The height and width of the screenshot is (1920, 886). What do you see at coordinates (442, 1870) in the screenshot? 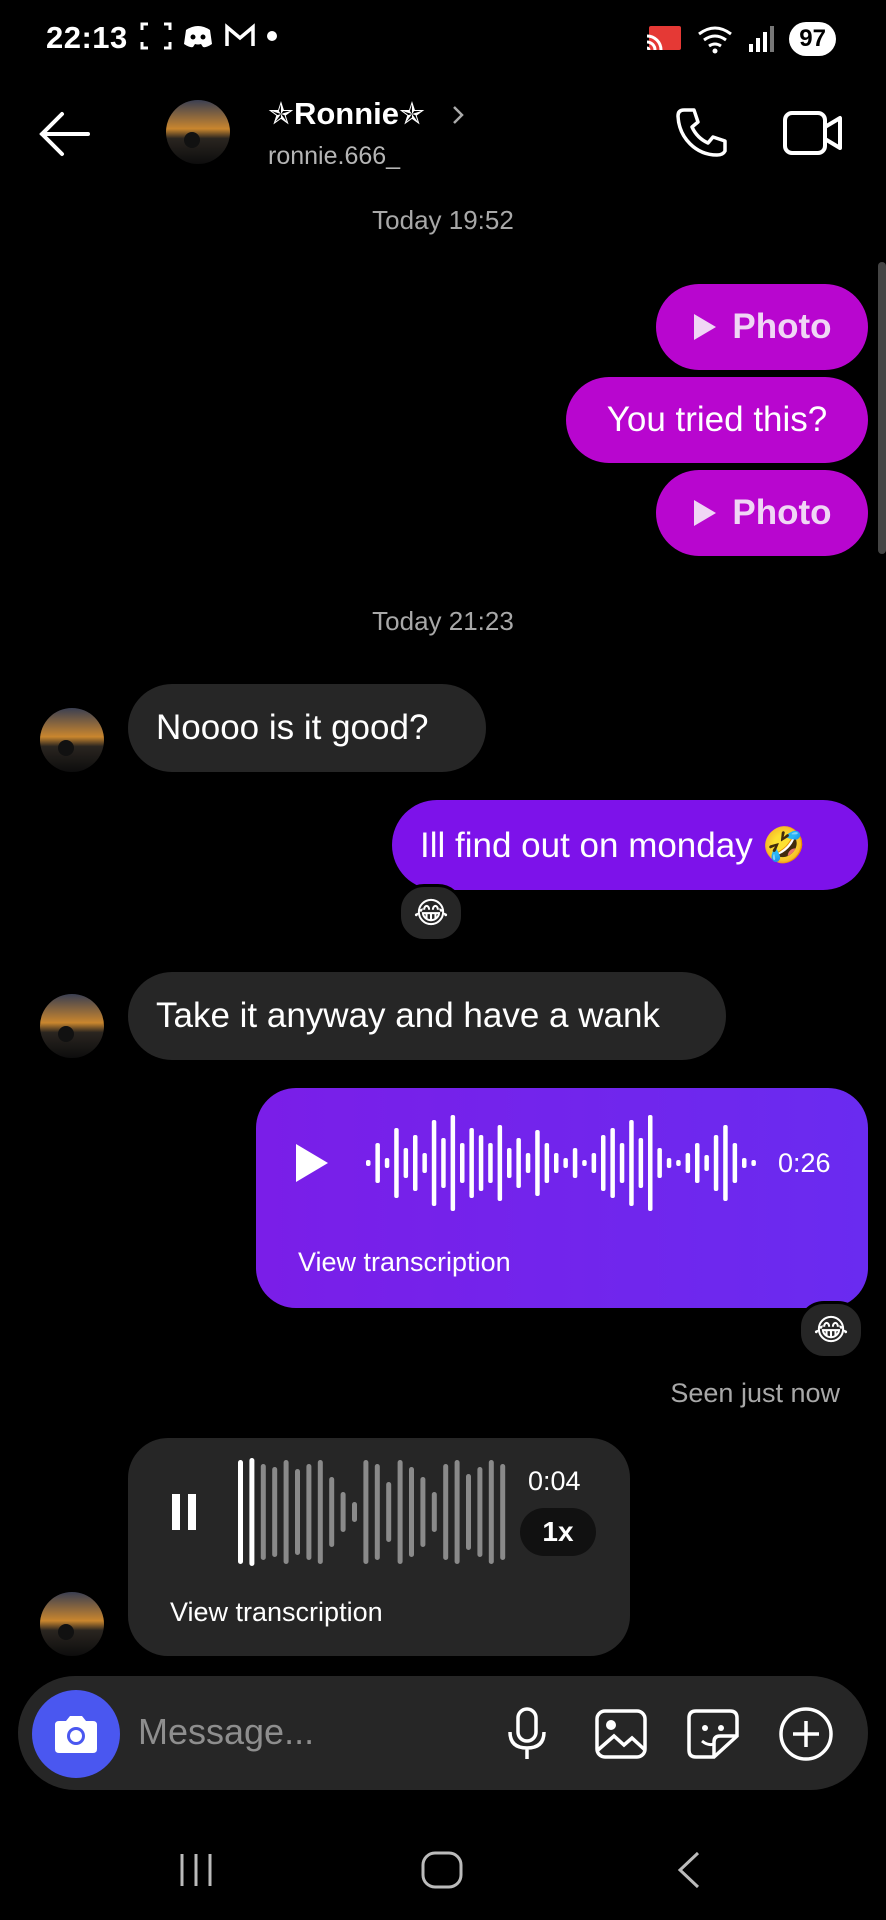
I see `home-icon` at bounding box center [442, 1870].